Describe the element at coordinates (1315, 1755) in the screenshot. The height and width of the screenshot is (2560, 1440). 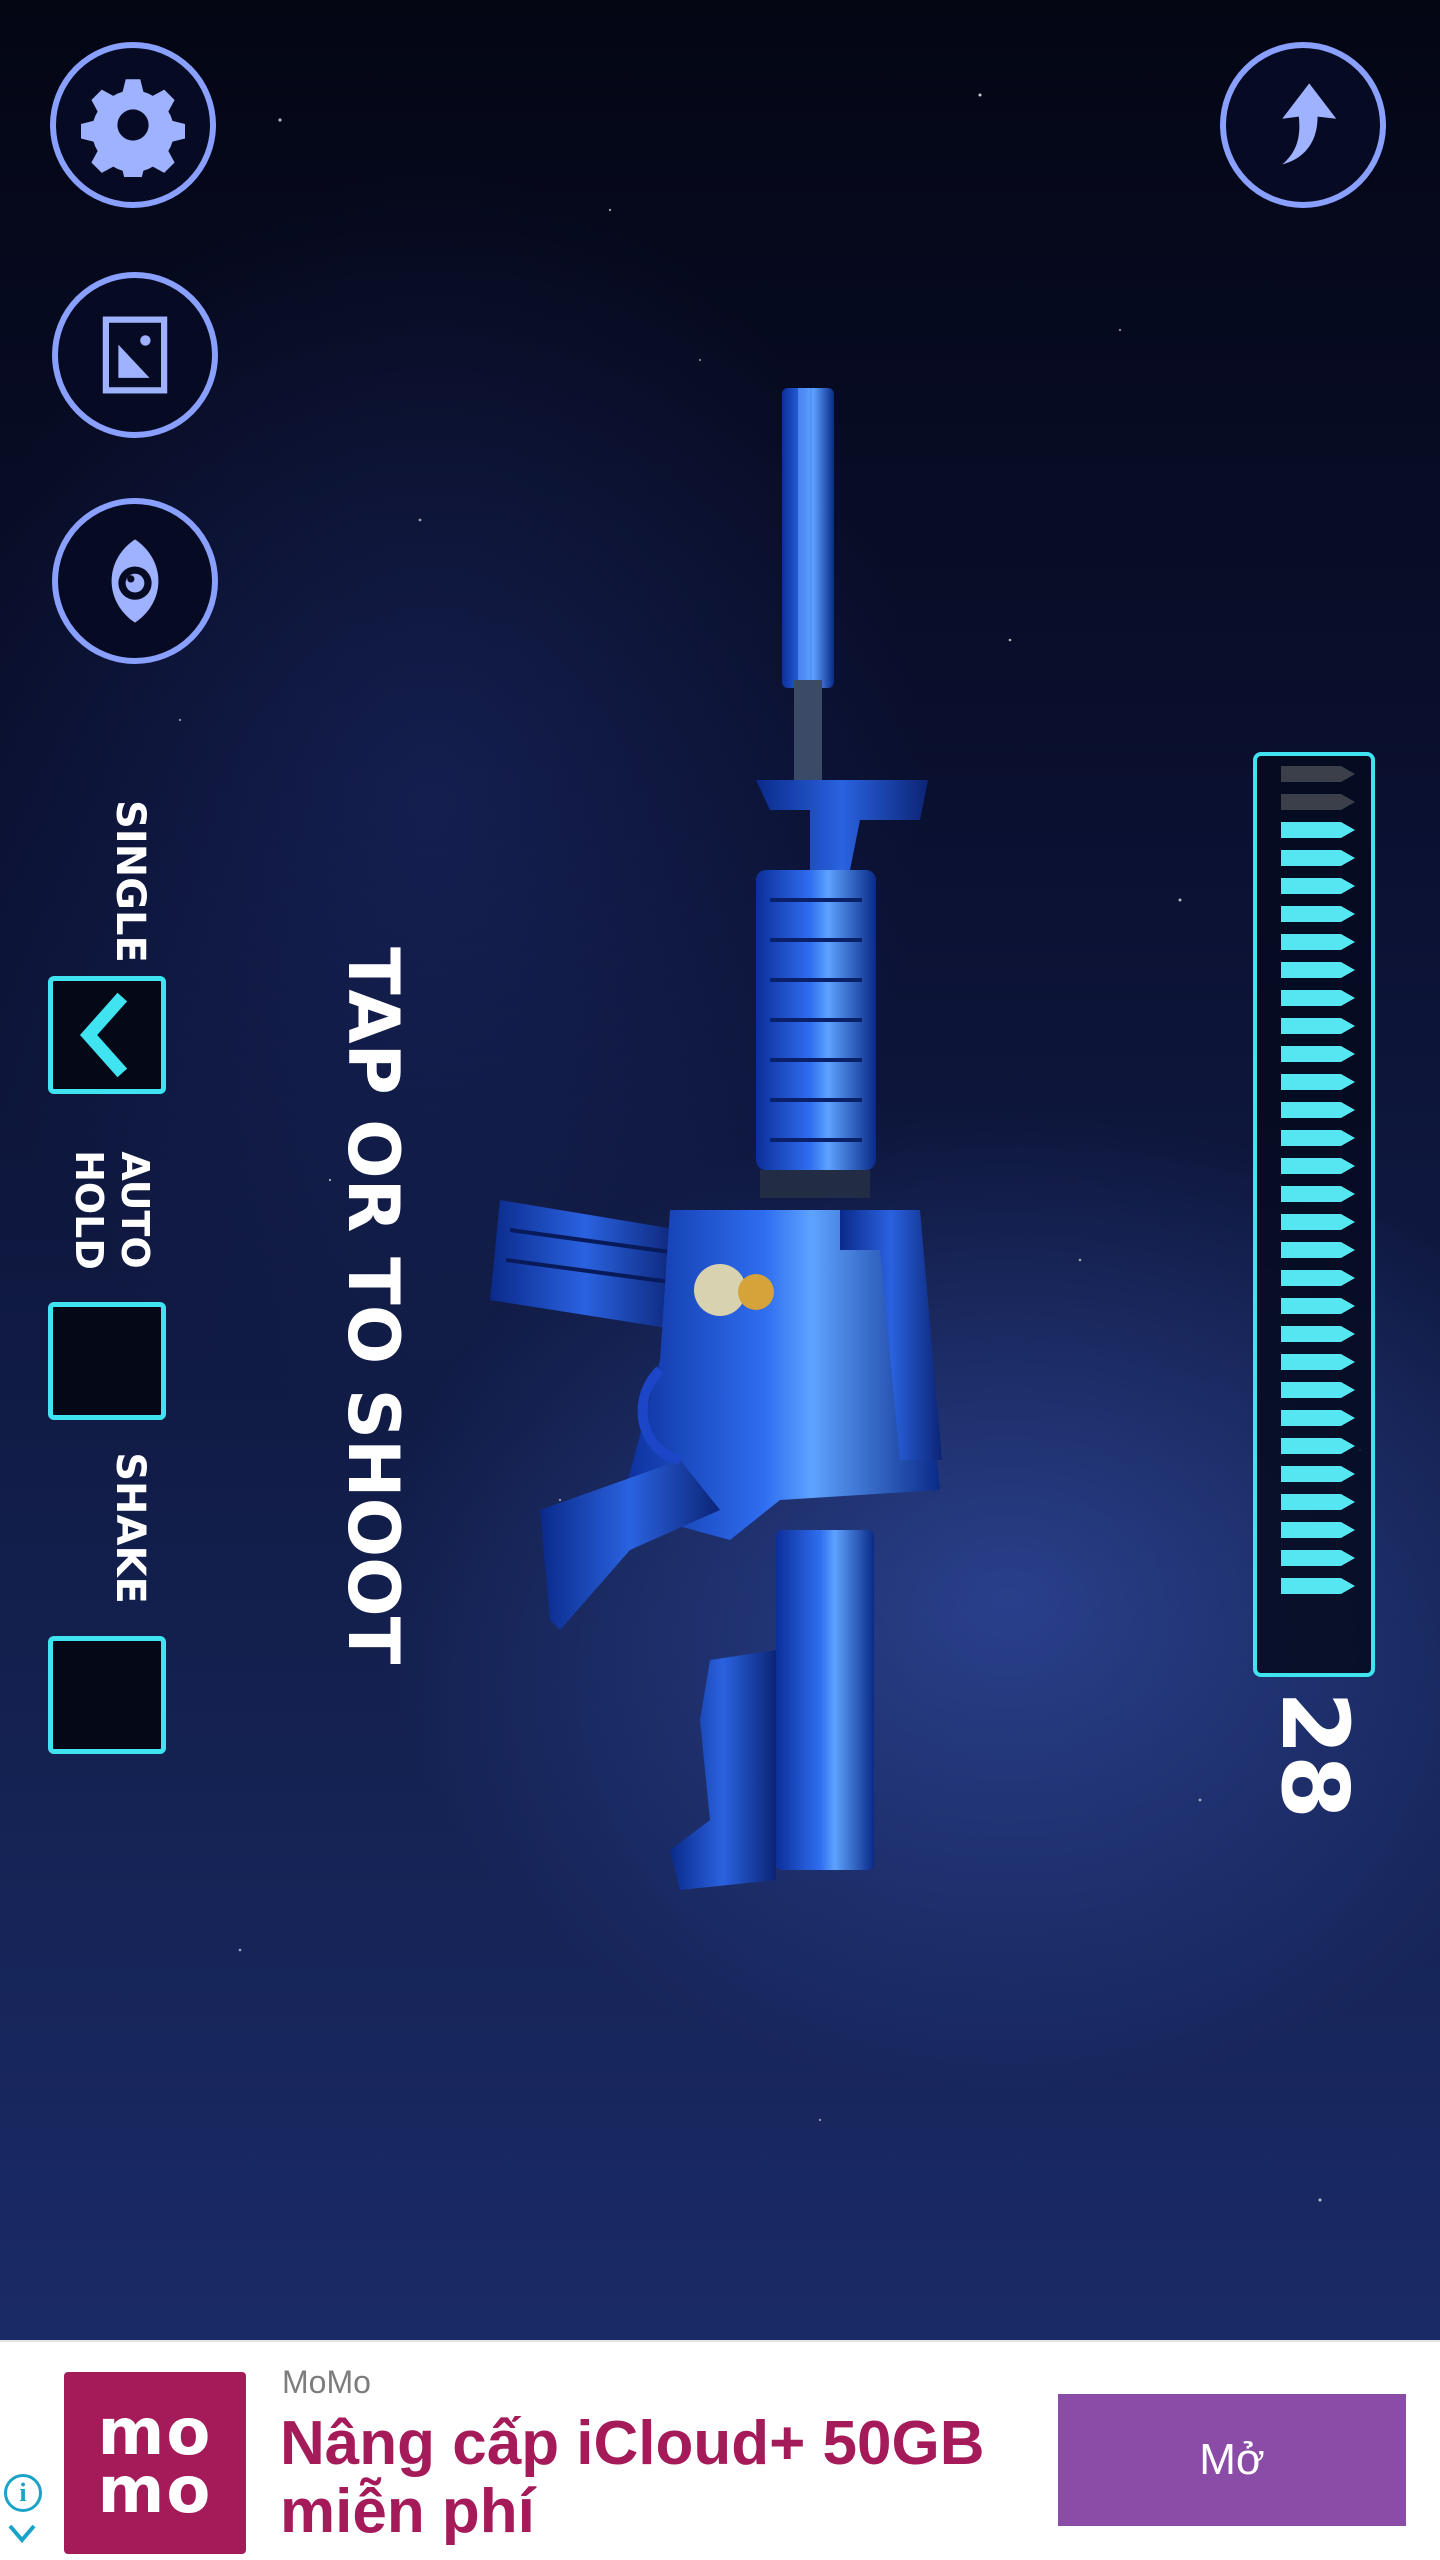
I see `ammo-count: 28` at that location.